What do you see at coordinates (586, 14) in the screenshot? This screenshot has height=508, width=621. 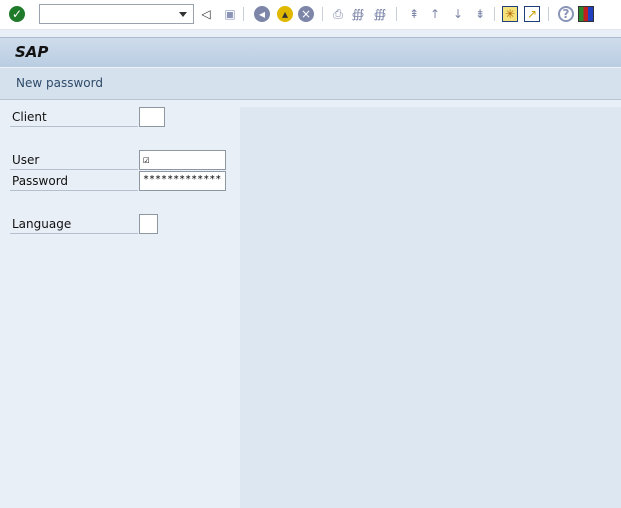 I see `customize-layout-icon` at bounding box center [586, 14].